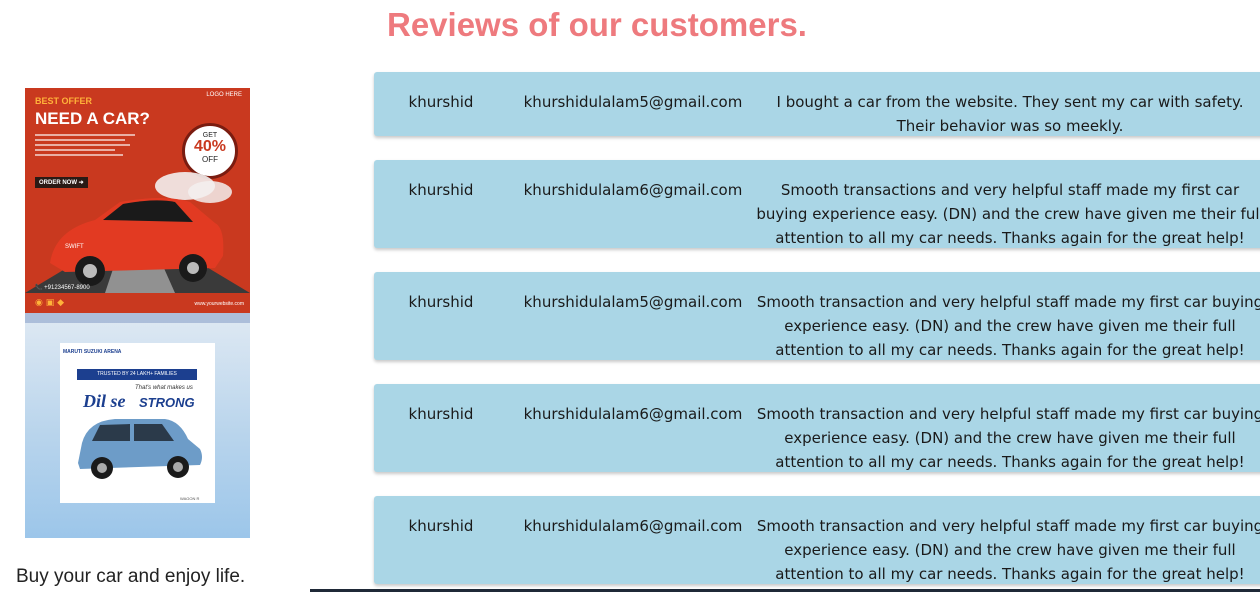 This screenshot has width=1260, height=592. What do you see at coordinates (219, 304) in the screenshot?
I see `ad-website: www.yourwebsite.com` at bounding box center [219, 304].